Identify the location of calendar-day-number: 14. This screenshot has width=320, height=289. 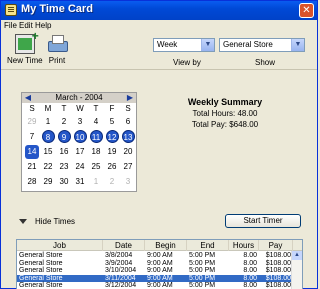
(32, 152).